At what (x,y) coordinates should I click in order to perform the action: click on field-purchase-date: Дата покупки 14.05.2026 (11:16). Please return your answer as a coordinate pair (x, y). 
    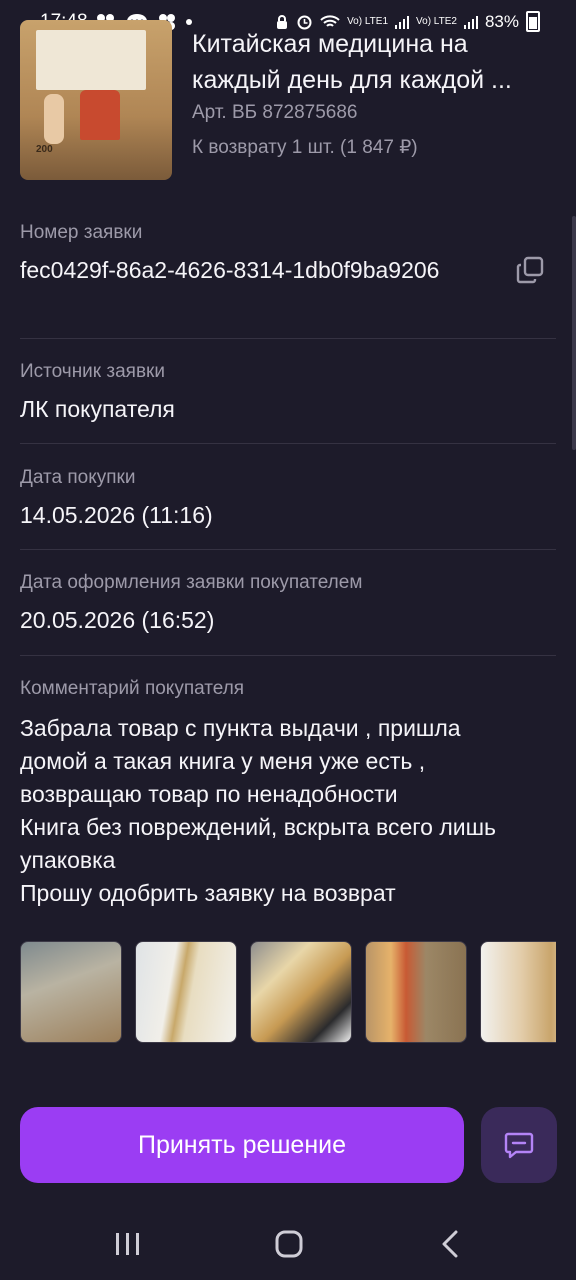
    Looking at the image, I should click on (288, 499).